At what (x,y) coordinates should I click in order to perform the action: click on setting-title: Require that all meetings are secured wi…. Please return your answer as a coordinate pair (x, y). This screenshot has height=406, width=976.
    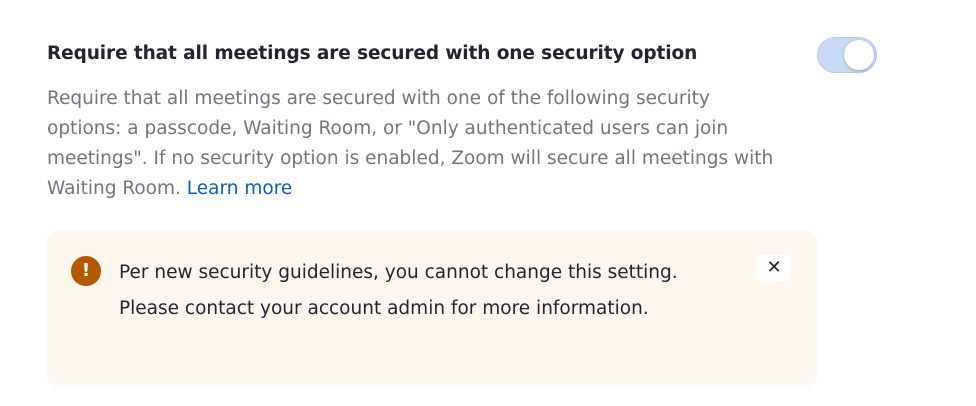
    Looking at the image, I should click on (372, 53).